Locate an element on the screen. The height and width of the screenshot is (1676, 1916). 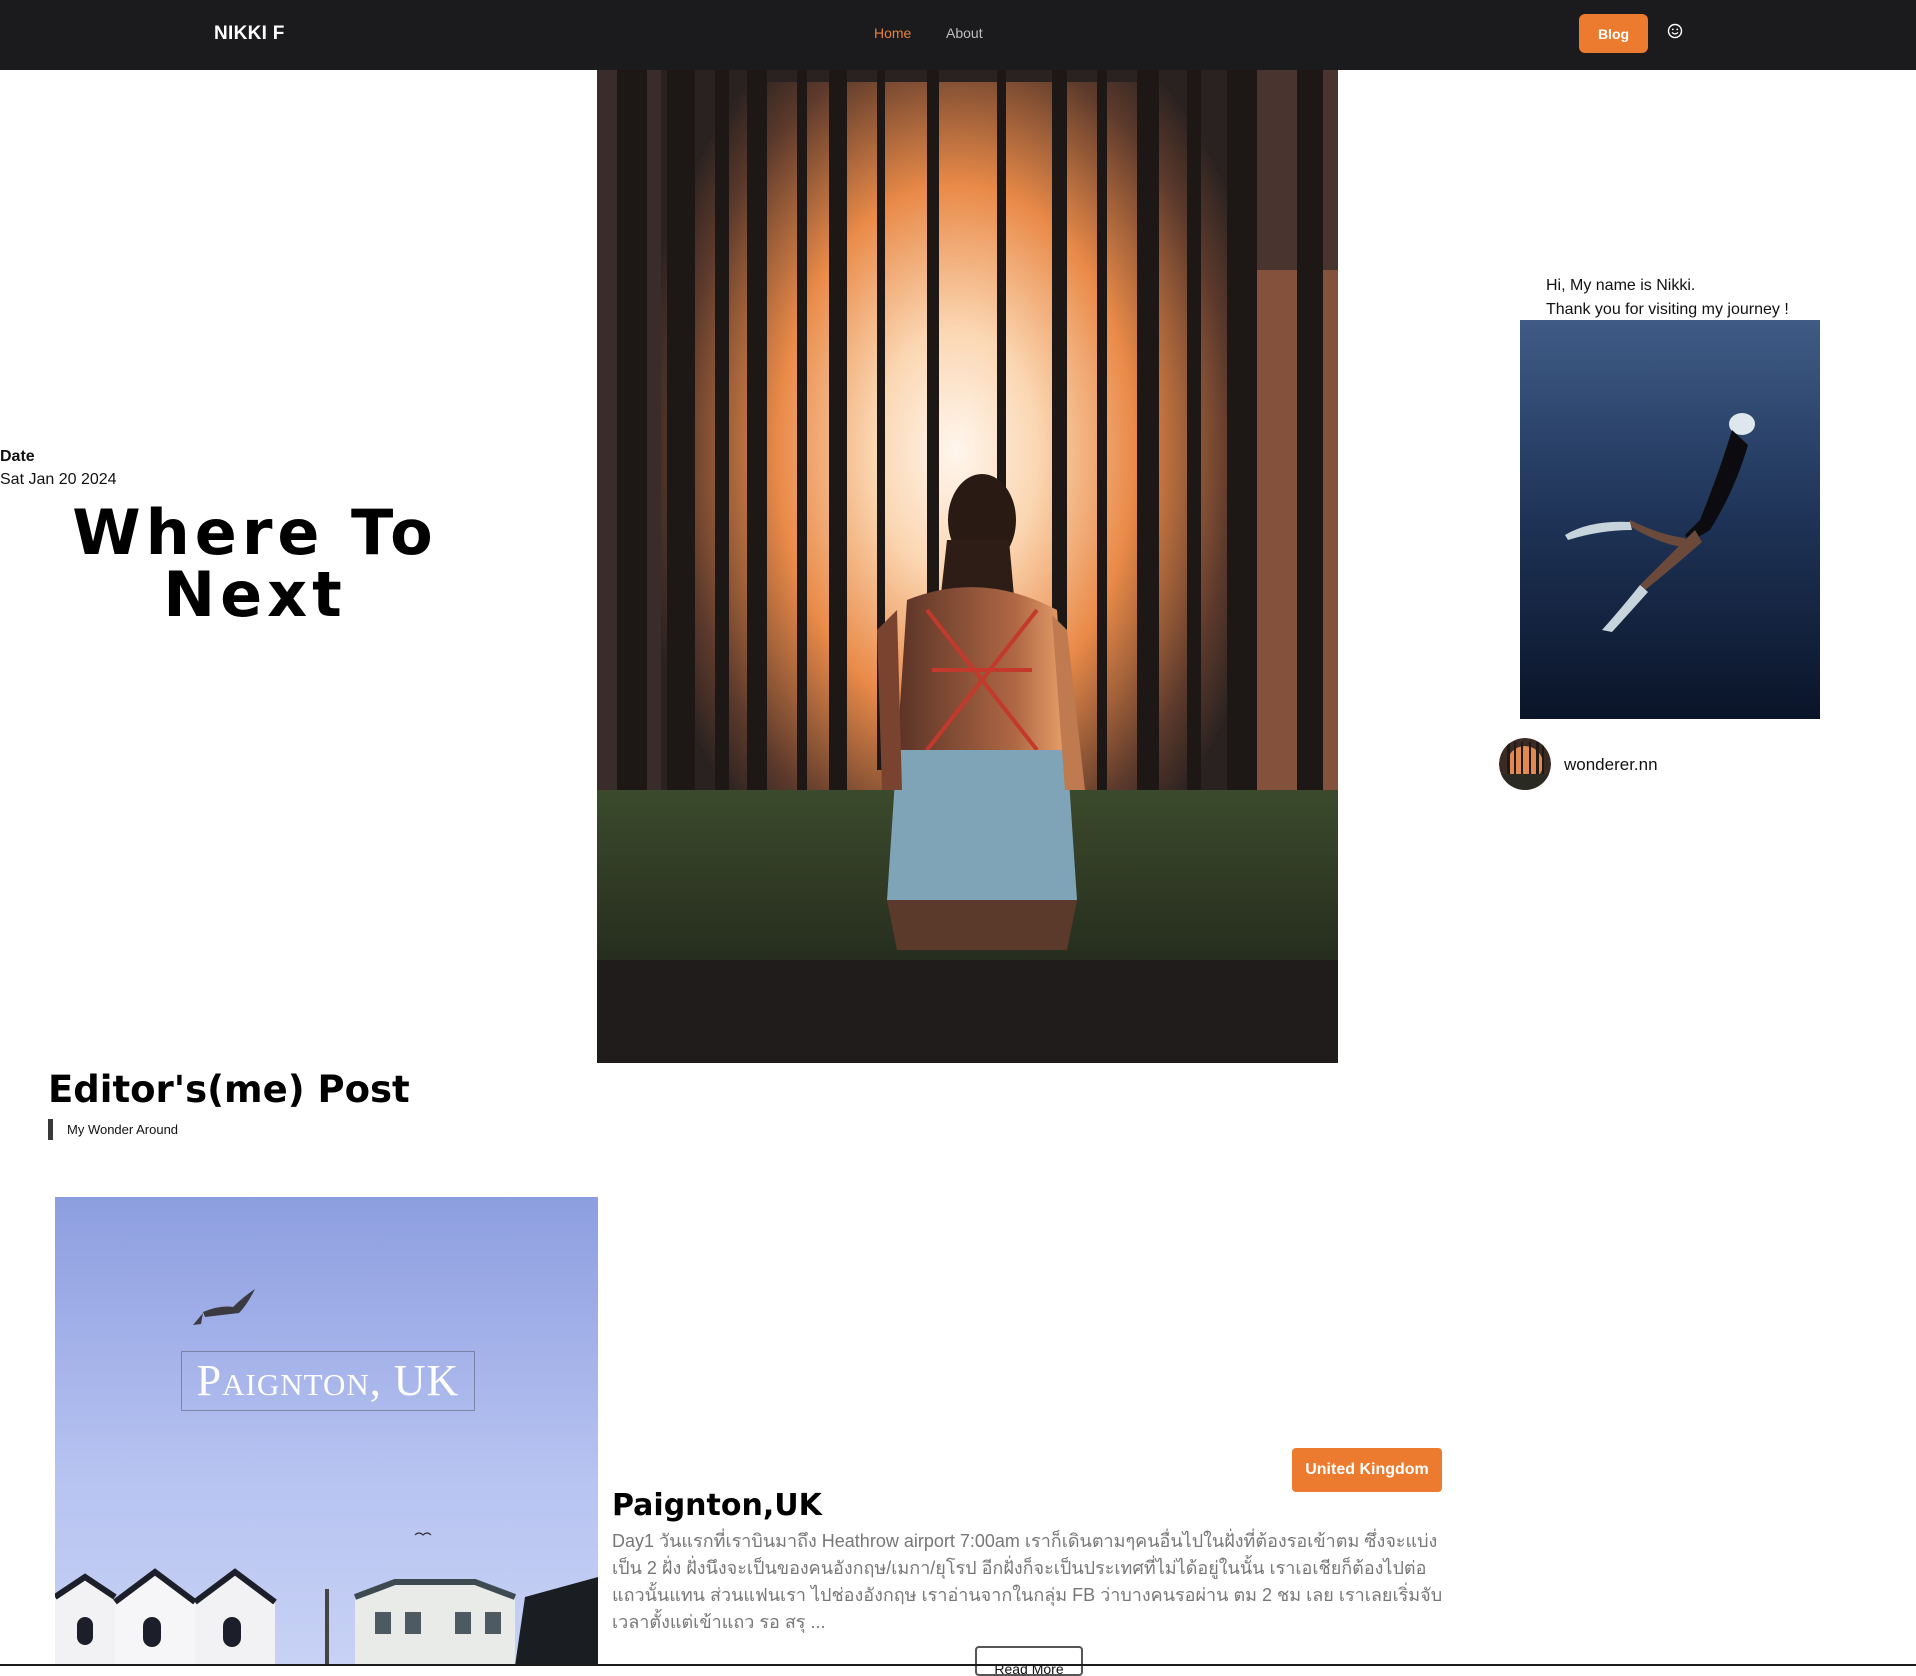
greeting-line1: Hi, My name is Nikki. is located at coordinates (1621, 285).